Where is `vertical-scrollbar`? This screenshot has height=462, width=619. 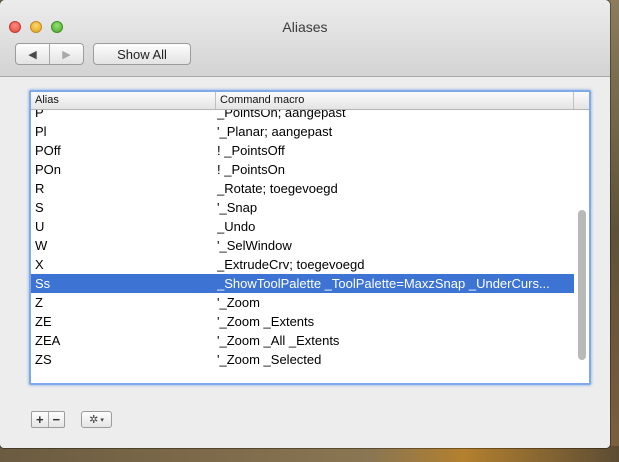 vertical-scrollbar is located at coordinates (581, 246).